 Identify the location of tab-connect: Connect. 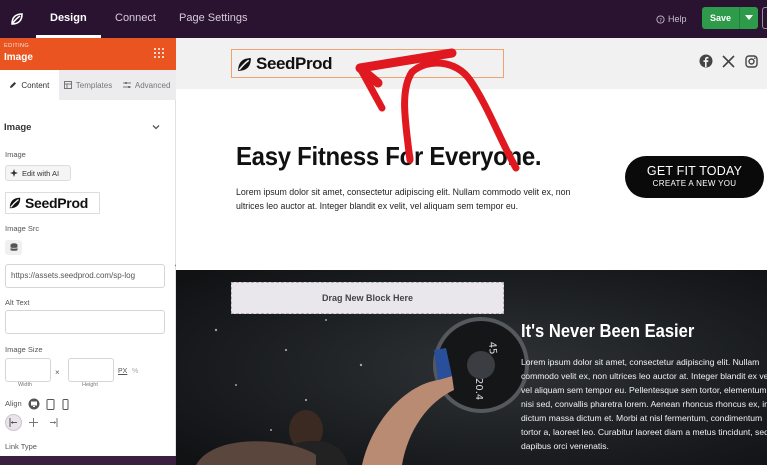
(135, 19).